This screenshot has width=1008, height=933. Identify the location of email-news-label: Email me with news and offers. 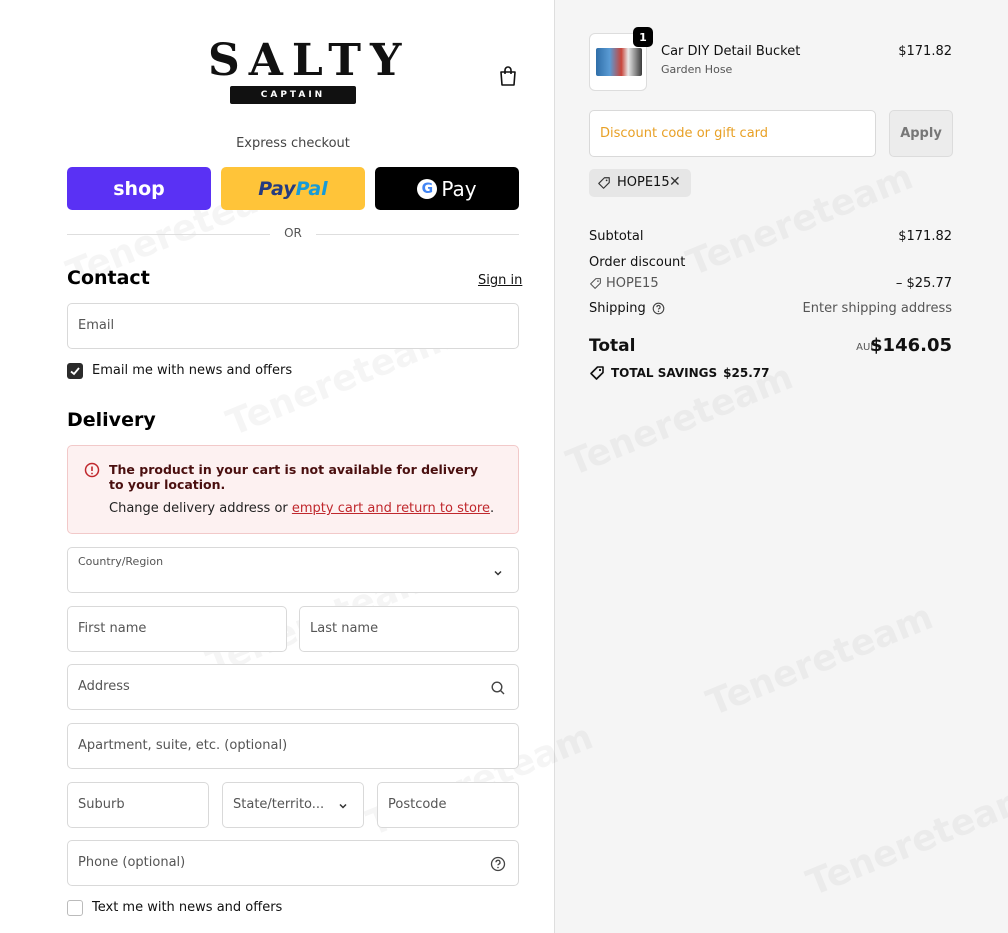
(192, 370).